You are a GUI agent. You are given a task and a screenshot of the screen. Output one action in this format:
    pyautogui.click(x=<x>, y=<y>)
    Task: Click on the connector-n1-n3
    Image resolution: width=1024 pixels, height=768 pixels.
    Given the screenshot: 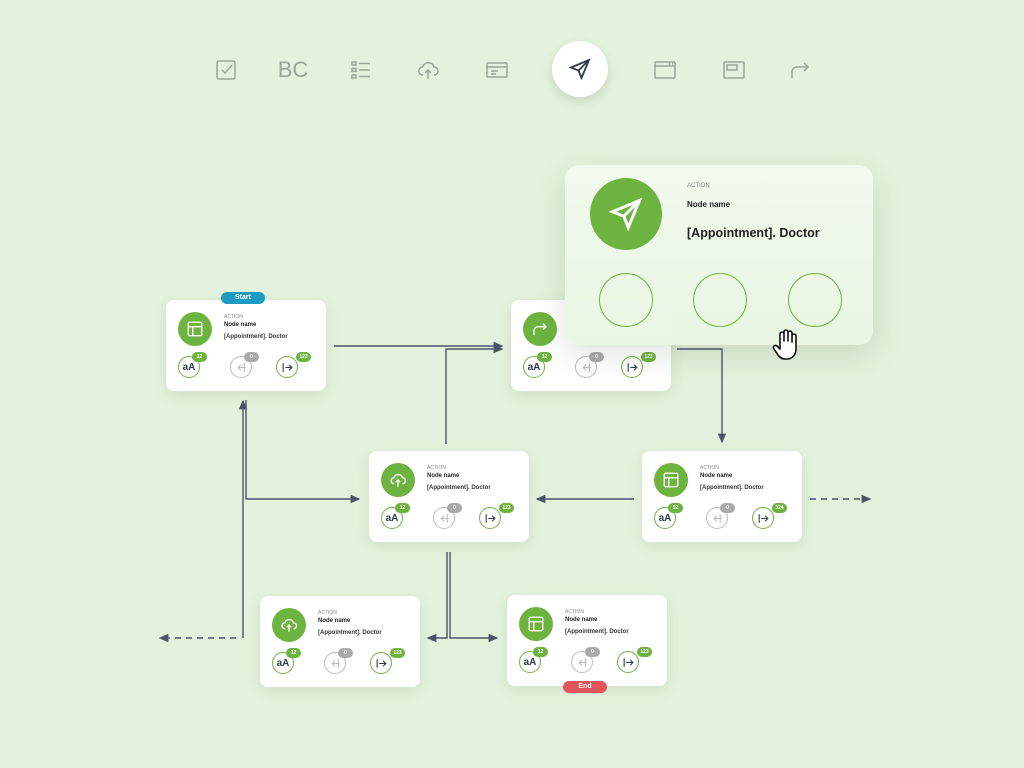 What is the action you would take?
    pyautogui.click(x=303, y=452)
    